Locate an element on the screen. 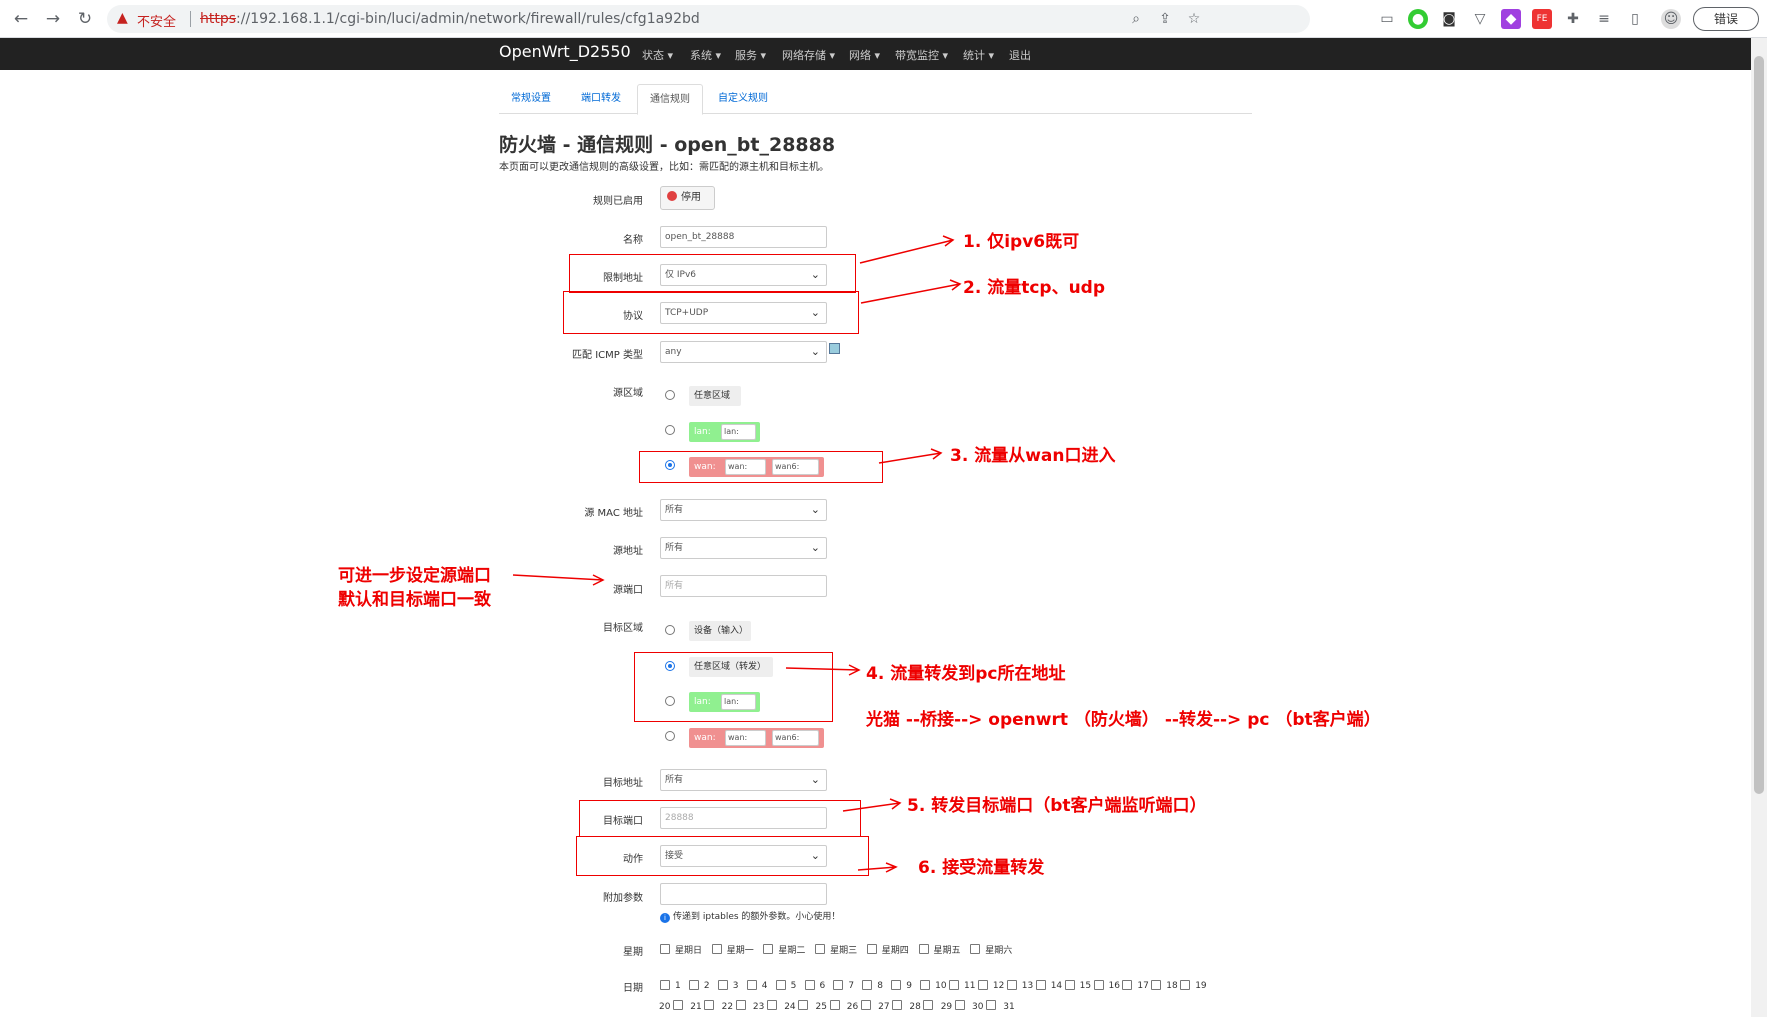 Image resolution: width=1767 pixels, height=1017 pixels. dest-zone-device-radio is located at coordinates (670, 630).